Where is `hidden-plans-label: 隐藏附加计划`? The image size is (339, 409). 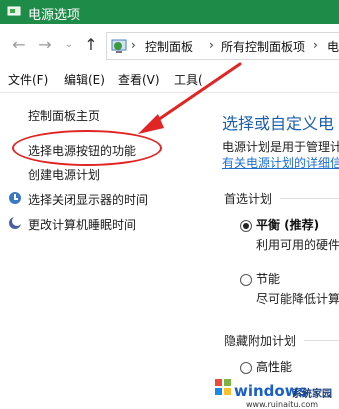
hidden-plans-label: 隐藏附加计划 is located at coordinates (260, 340).